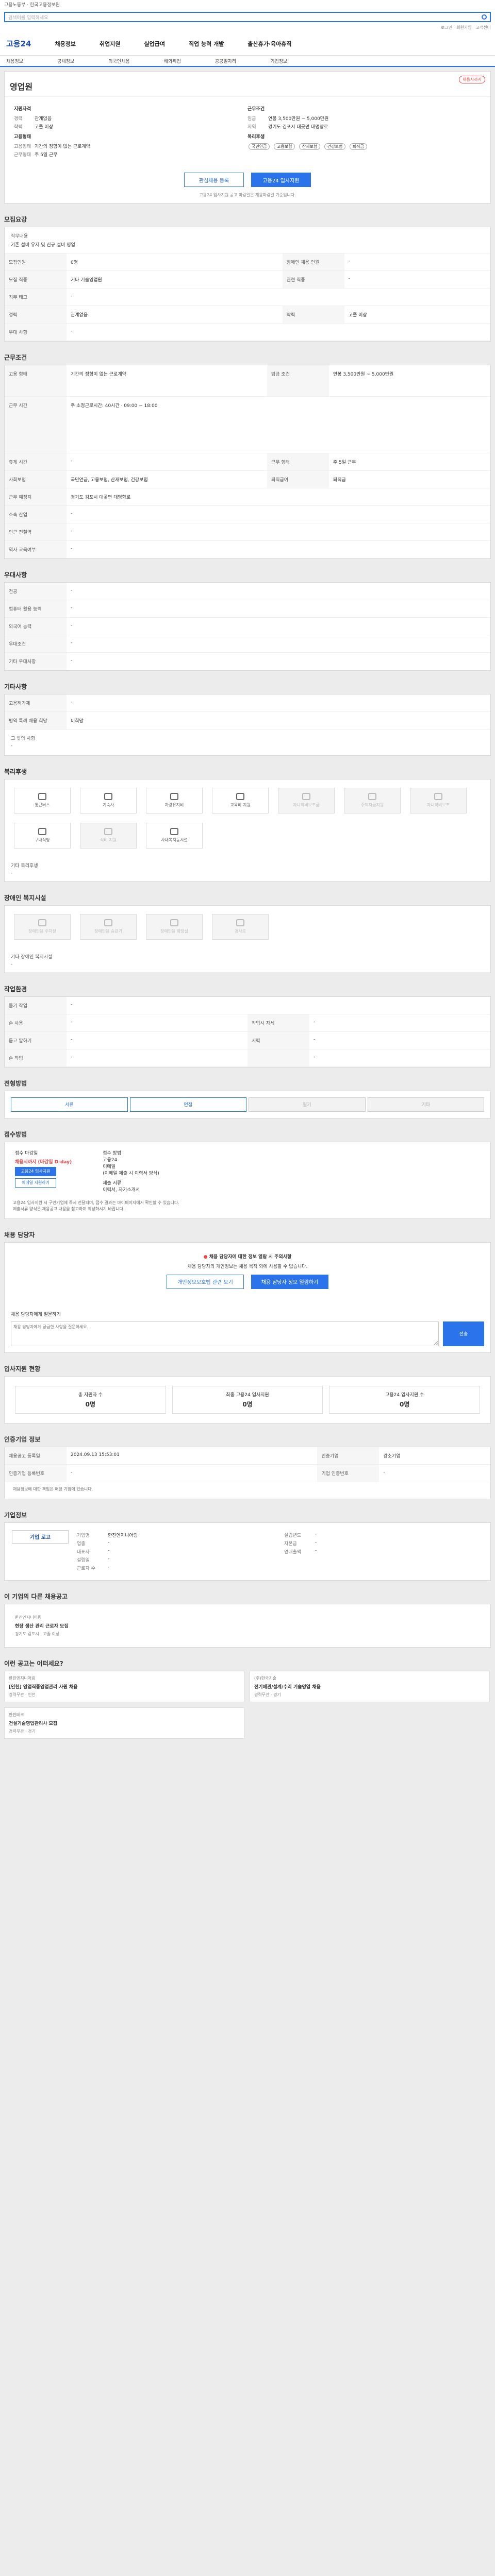 The width and height of the screenshot is (495, 2576). What do you see at coordinates (225, 1333) in the screenshot?
I see `question-input` at bounding box center [225, 1333].